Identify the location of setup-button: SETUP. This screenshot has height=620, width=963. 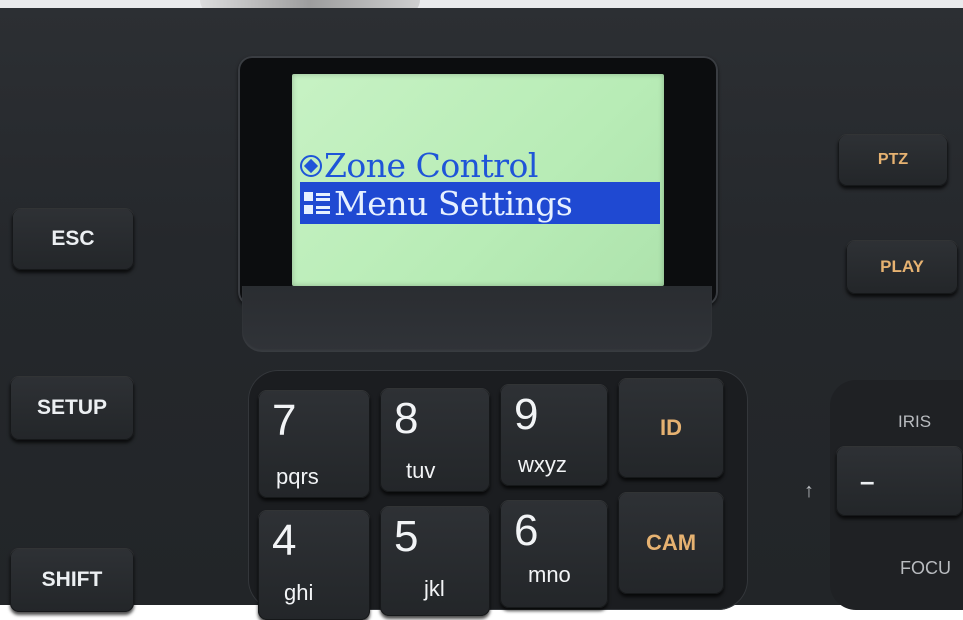
(72, 408).